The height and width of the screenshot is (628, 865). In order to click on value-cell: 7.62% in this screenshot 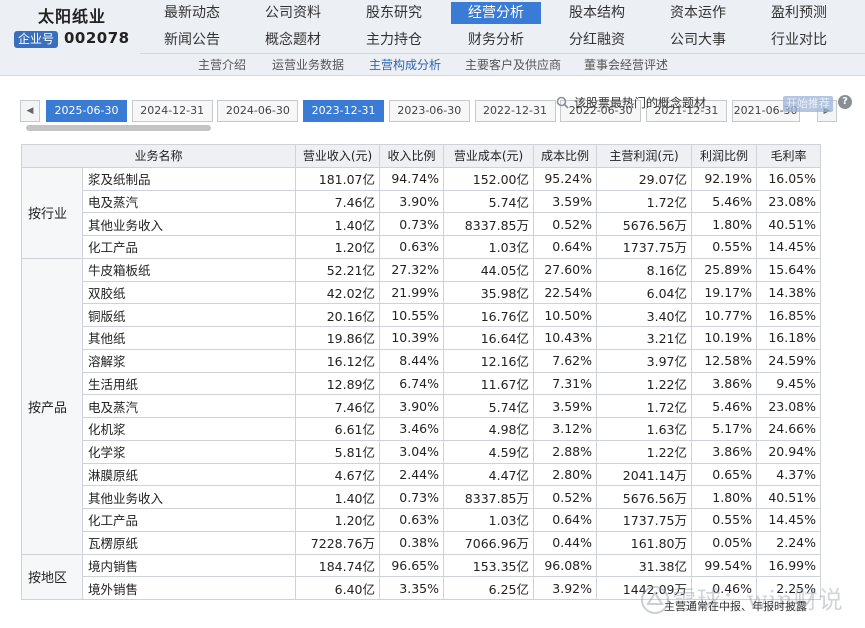, I will do `click(565, 360)`.